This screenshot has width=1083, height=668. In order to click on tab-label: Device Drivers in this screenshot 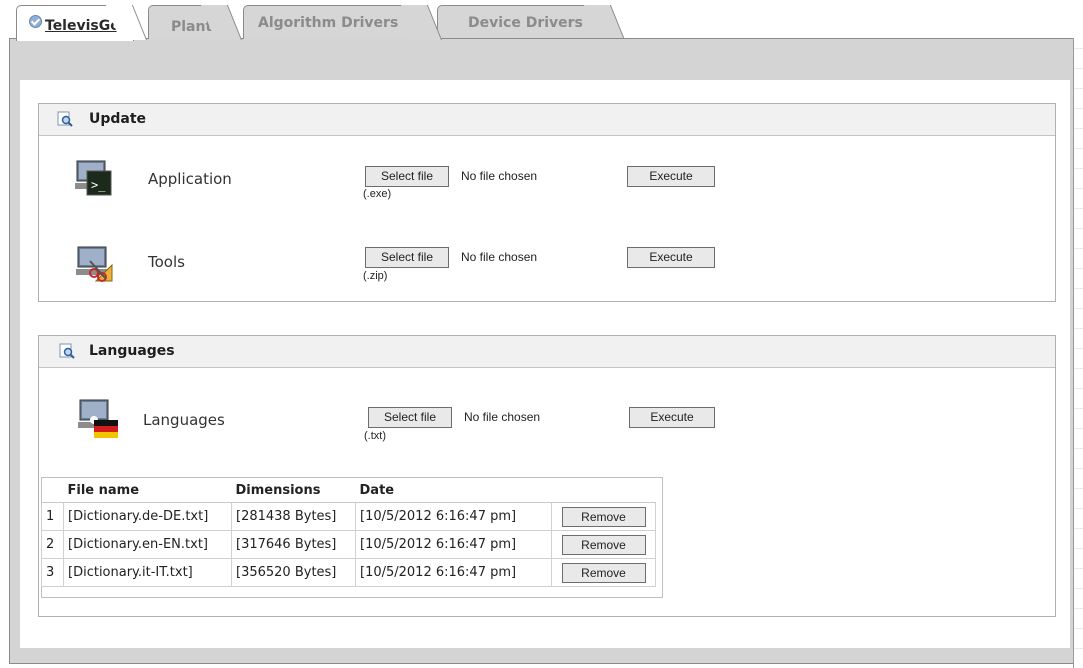, I will do `click(525, 23)`.